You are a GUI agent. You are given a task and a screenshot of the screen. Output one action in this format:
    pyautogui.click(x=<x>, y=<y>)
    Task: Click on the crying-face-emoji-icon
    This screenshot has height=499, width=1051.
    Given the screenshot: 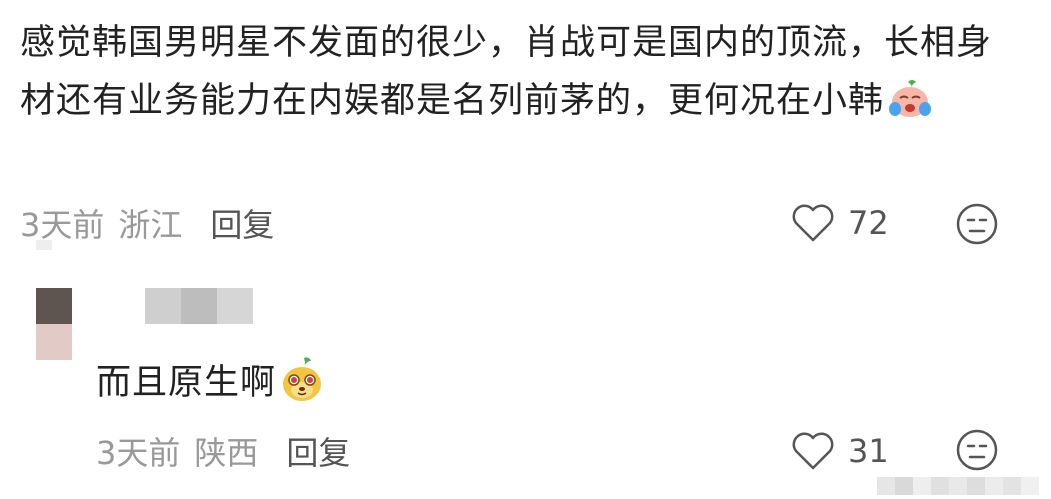 What is the action you would take?
    pyautogui.click(x=910, y=98)
    